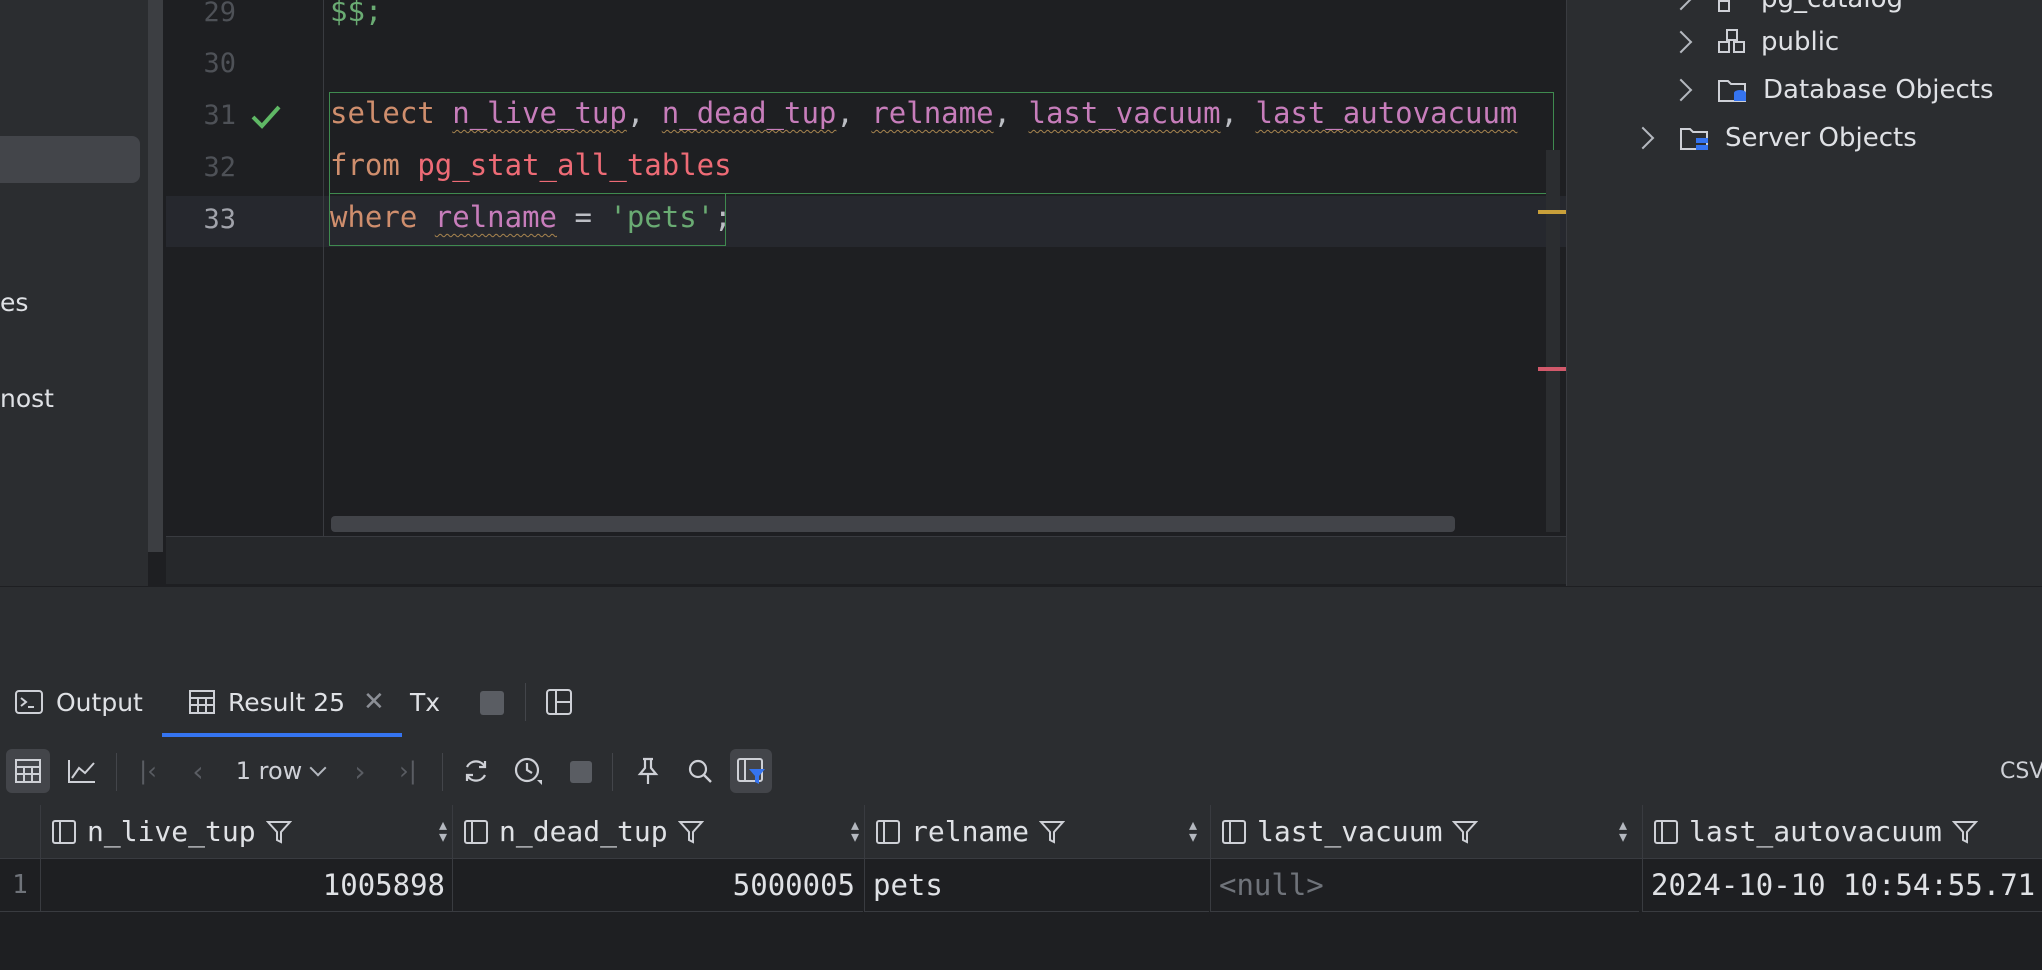  Describe the element at coordinates (70, 159) in the screenshot. I see `selected-explorer-item` at that location.